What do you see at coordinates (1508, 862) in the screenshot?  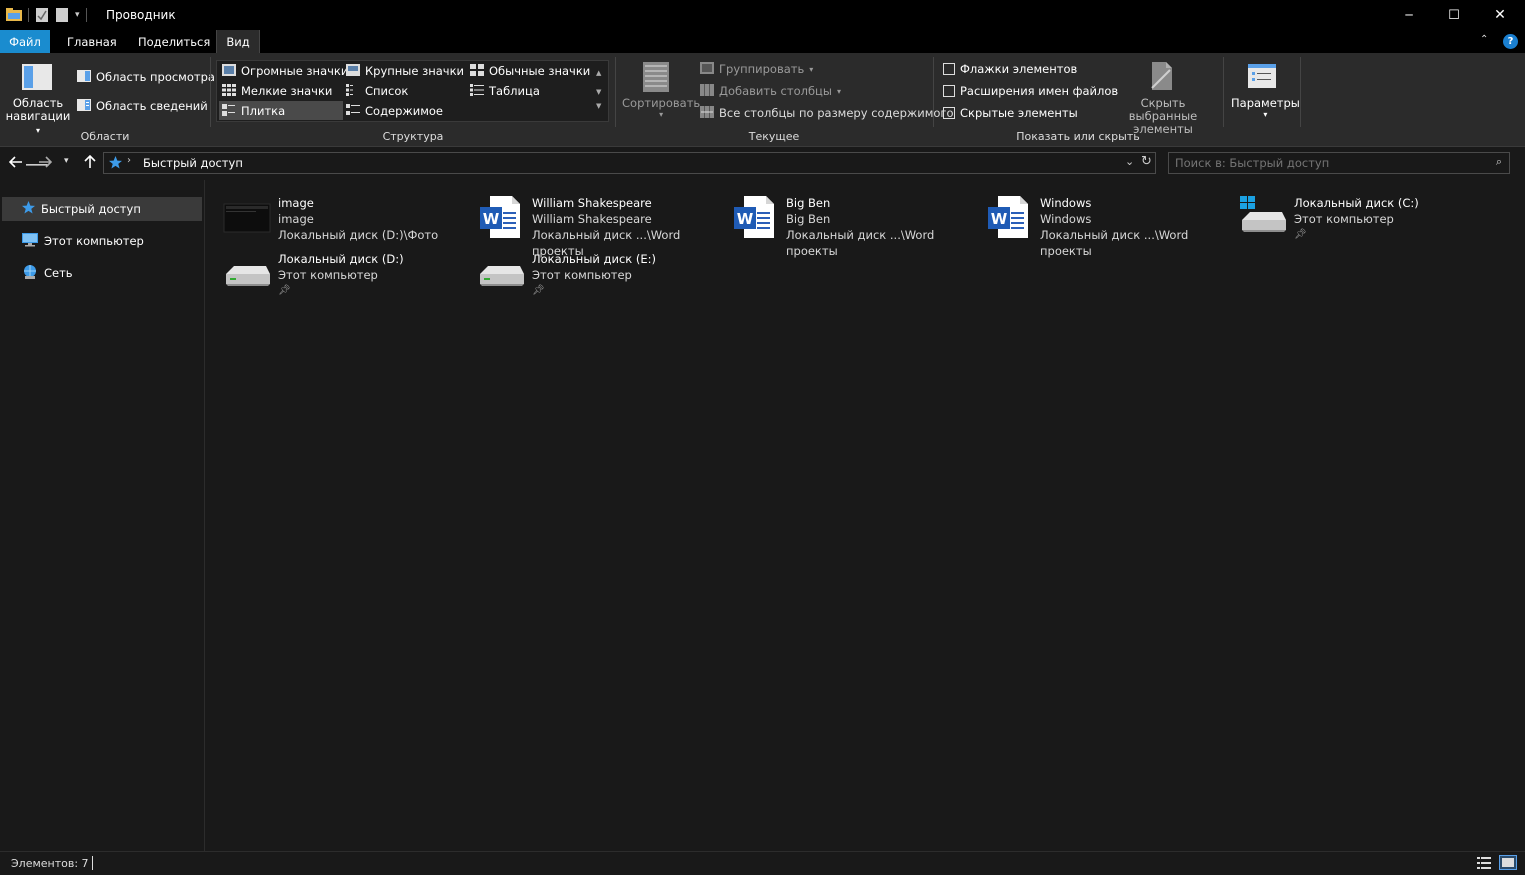 I see `large-icons-view-icon` at bounding box center [1508, 862].